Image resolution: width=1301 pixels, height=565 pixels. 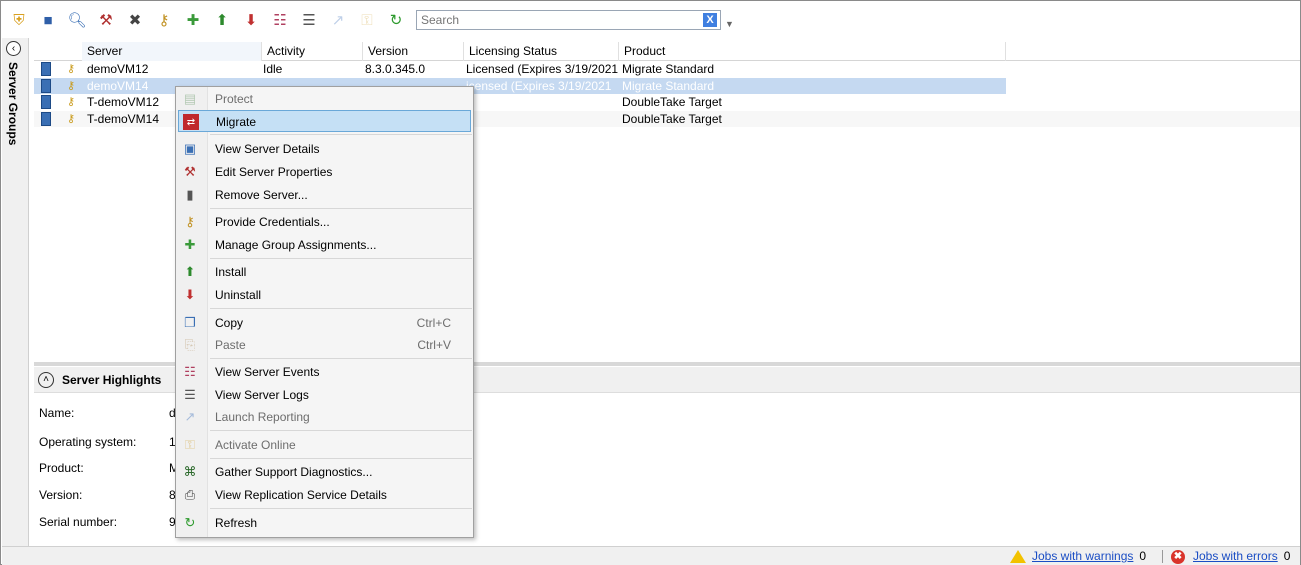 What do you see at coordinates (1178, 556) in the screenshot?
I see `error-icon: ✖` at bounding box center [1178, 556].